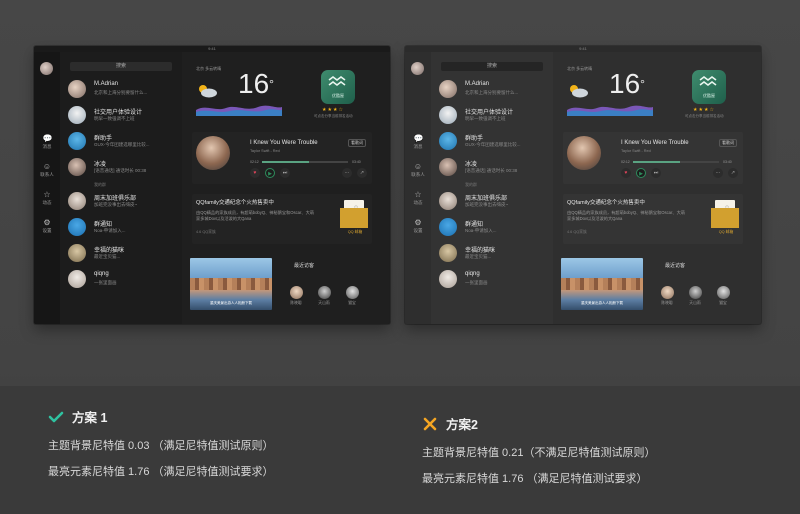 The height and width of the screenshot is (514, 800). Describe the element at coordinates (100, 165) in the screenshot. I see `contact-name: 冰凌` at that location.